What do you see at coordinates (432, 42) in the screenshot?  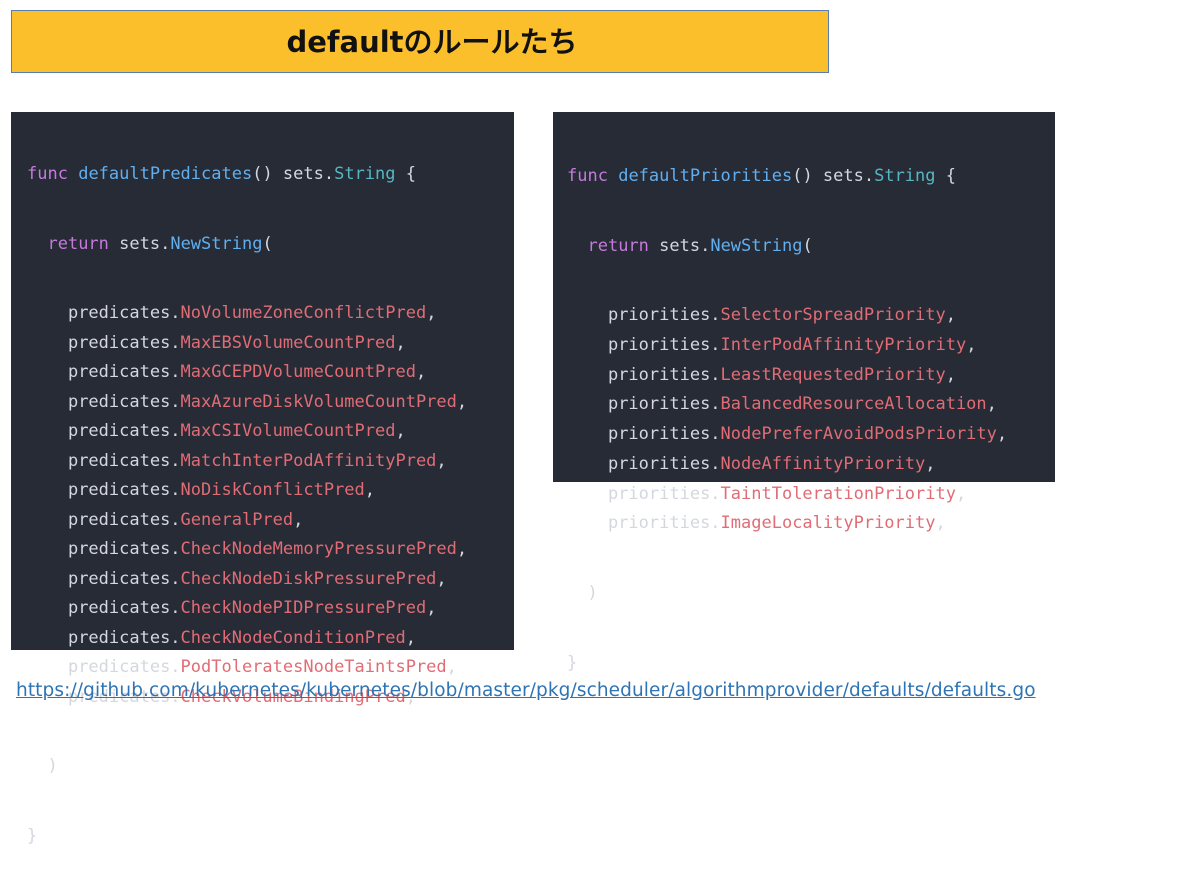 I see `page-title: defaultのルールたち` at bounding box center [432, 42].